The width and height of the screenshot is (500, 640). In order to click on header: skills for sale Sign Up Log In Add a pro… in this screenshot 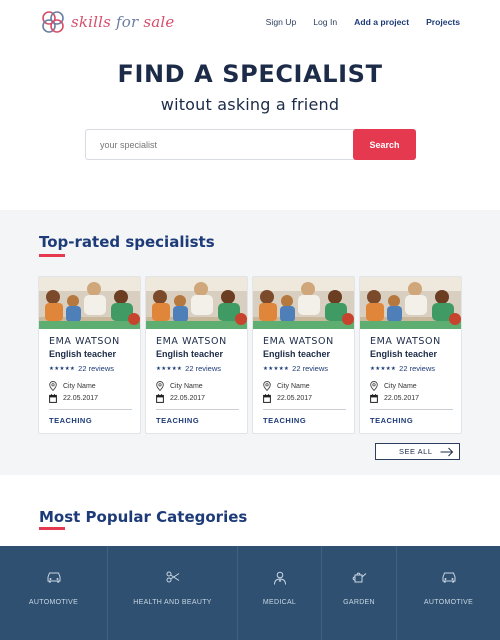, I will do `click(250, 23)`.